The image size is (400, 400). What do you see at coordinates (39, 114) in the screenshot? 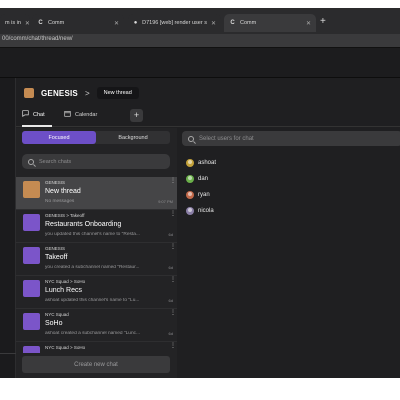
I see `tab-chat-label: Chat` at bounding box center [39, 114].